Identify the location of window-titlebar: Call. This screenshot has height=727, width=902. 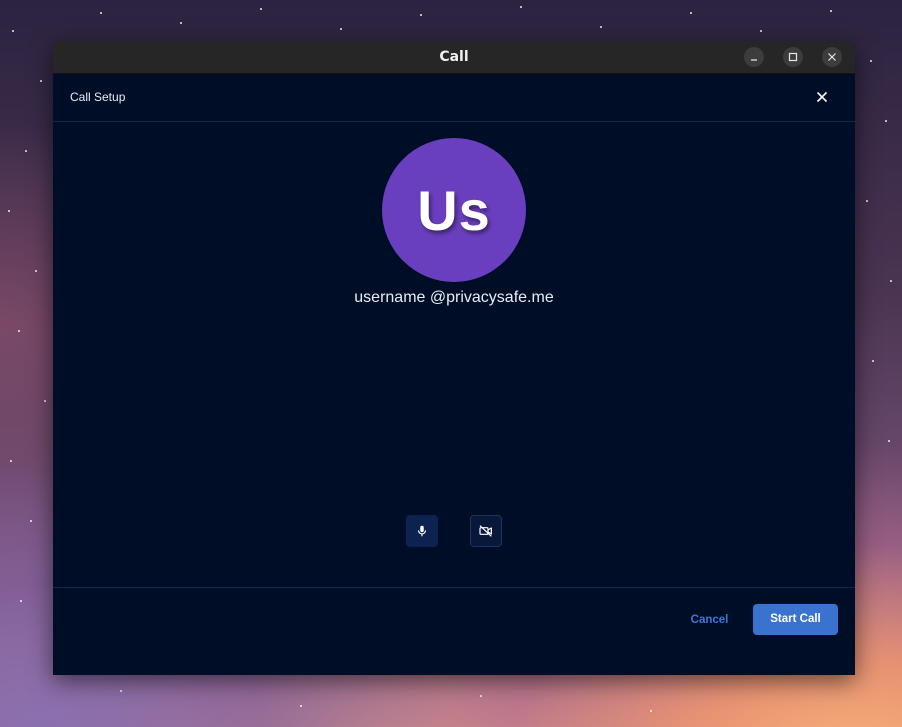
(454, 57).